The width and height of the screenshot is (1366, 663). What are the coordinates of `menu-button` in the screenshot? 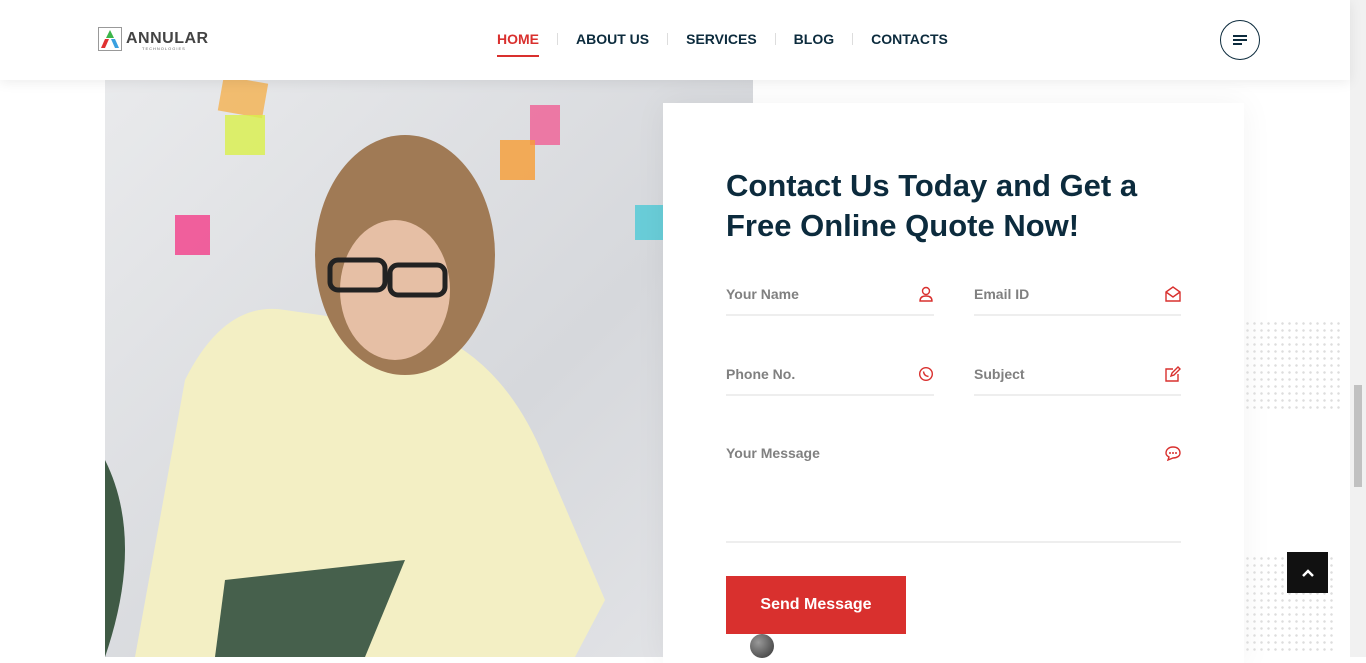 It's located at (1240, 40).